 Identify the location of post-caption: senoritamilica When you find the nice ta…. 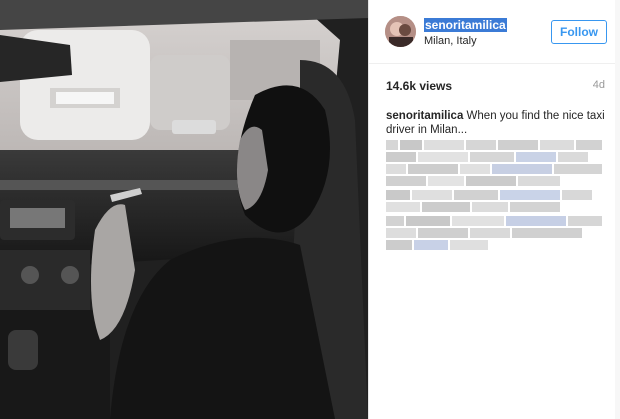
(497, 123).